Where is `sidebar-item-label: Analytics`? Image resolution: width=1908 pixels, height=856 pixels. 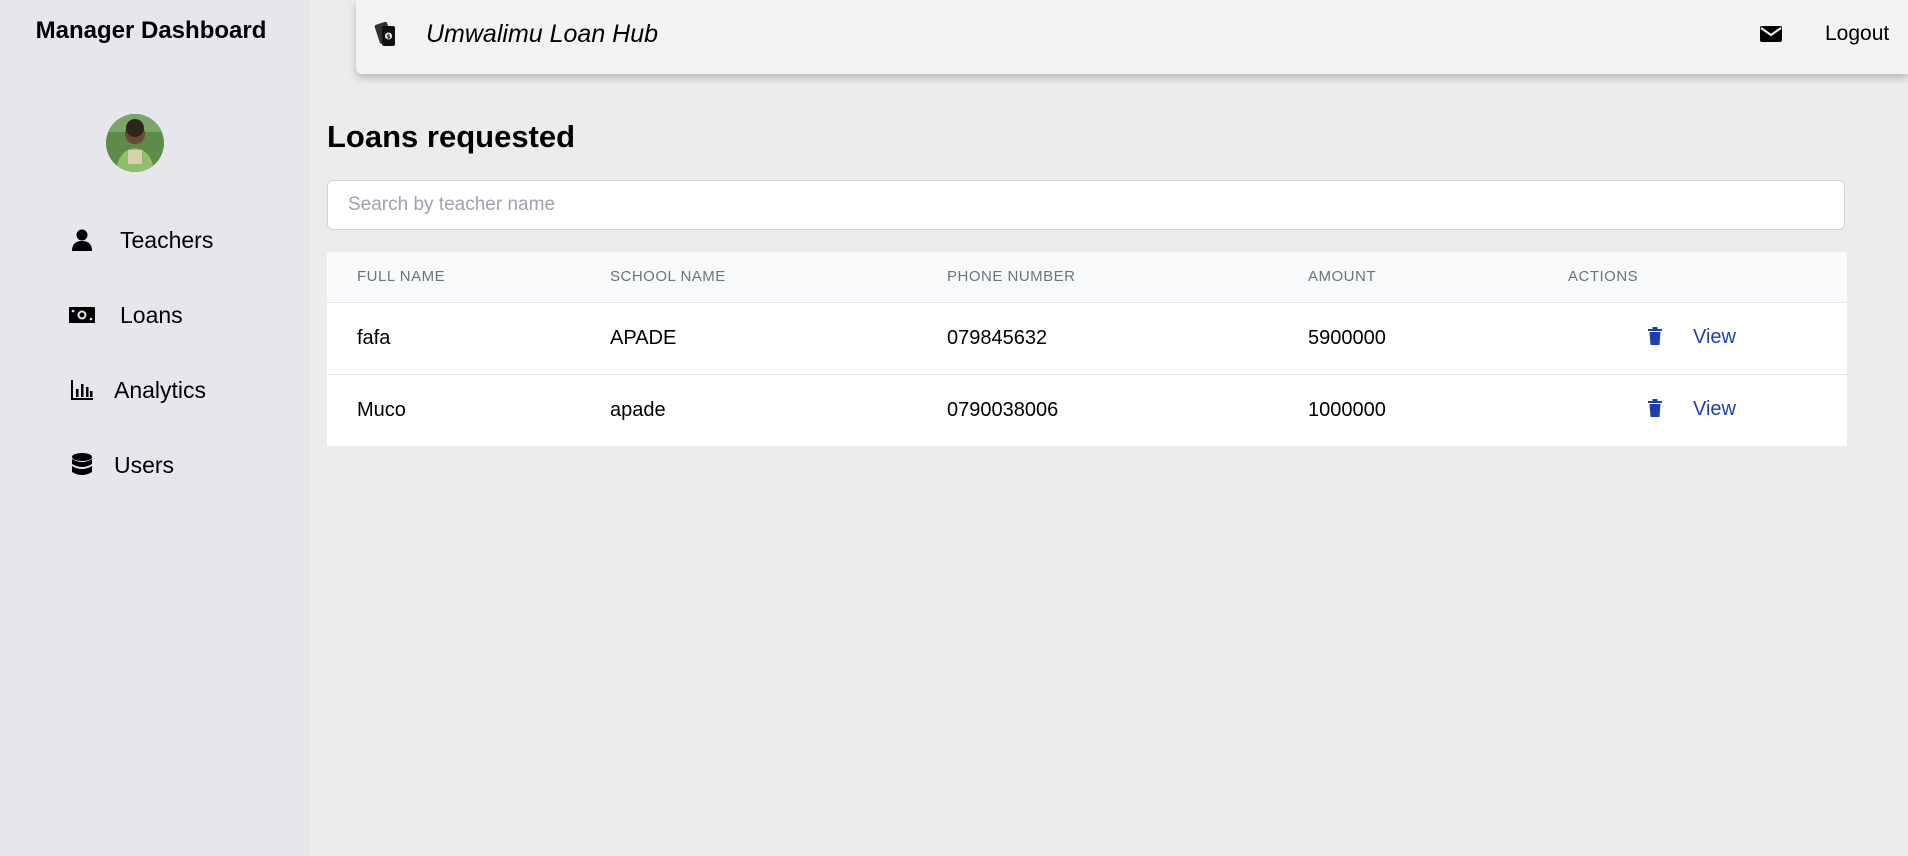 sidebar-item-label: Analytics is located at coordinates (160, 389).